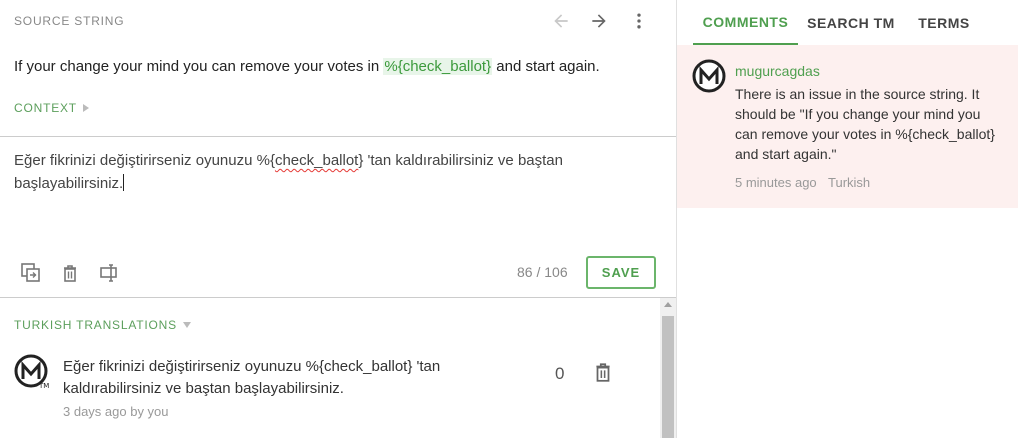 This screenshot has height=438, width=1018. I want to click on translation-meta: 3 days ago by you, so click(116, 411).